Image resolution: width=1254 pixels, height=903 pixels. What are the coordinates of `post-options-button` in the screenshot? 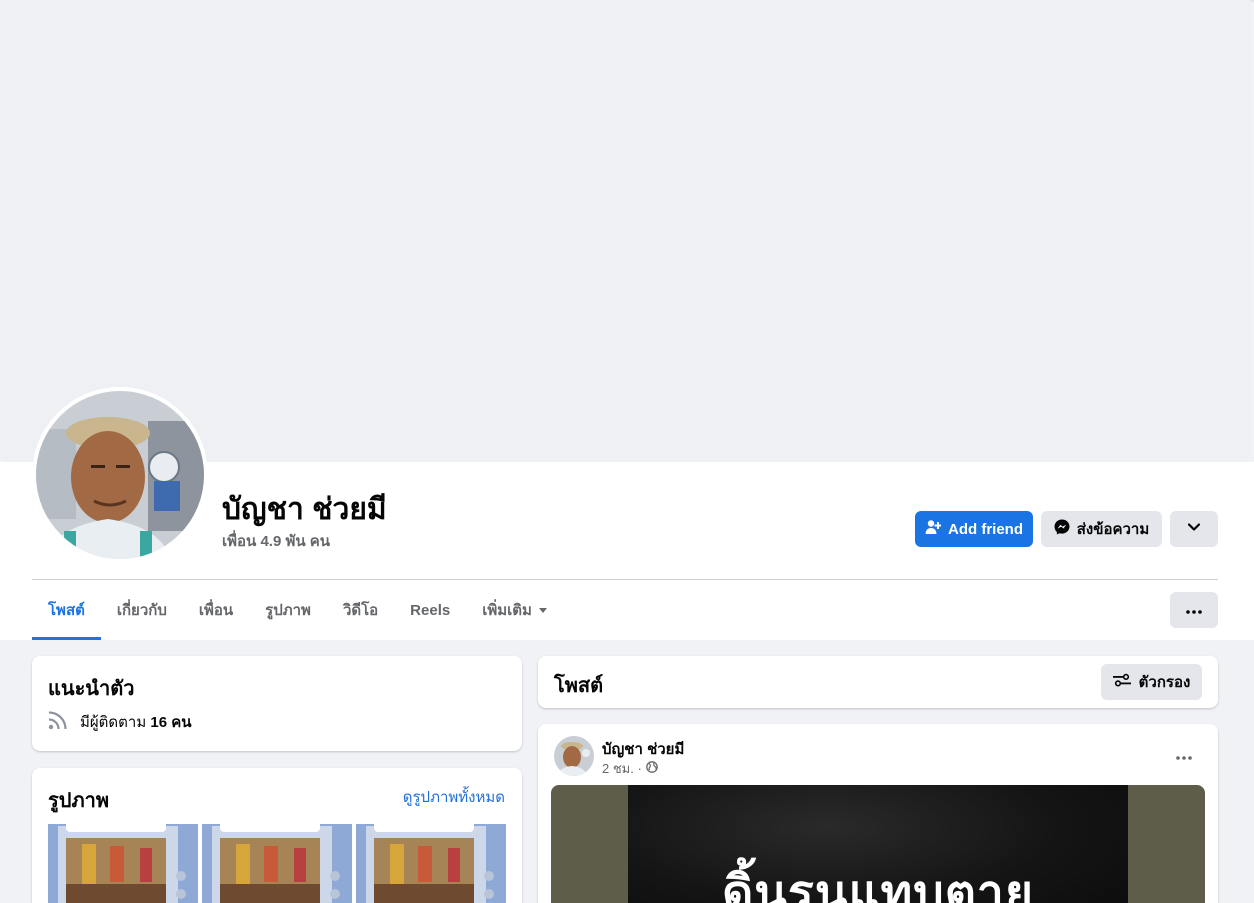 It's located at (1184, 756).